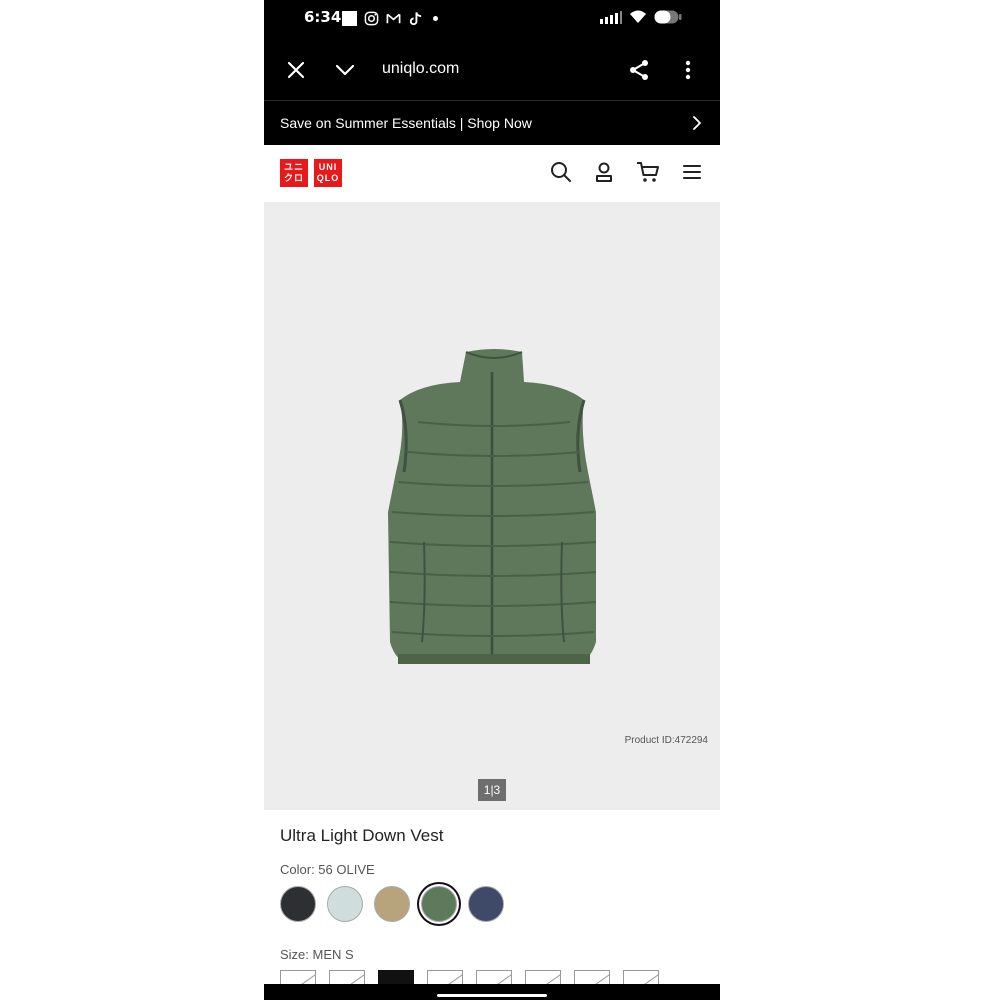 This screenshot has width=1000, height=1000. What do you see at coordinates (371, 18) in the screenshot?
I see `instagram-icon` at bounding box center [371, 18].